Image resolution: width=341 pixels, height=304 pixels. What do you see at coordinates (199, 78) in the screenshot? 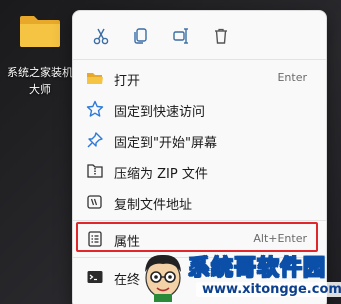
I see `menu-item-open: 打开 Enter` at bounding box center [199, 78].